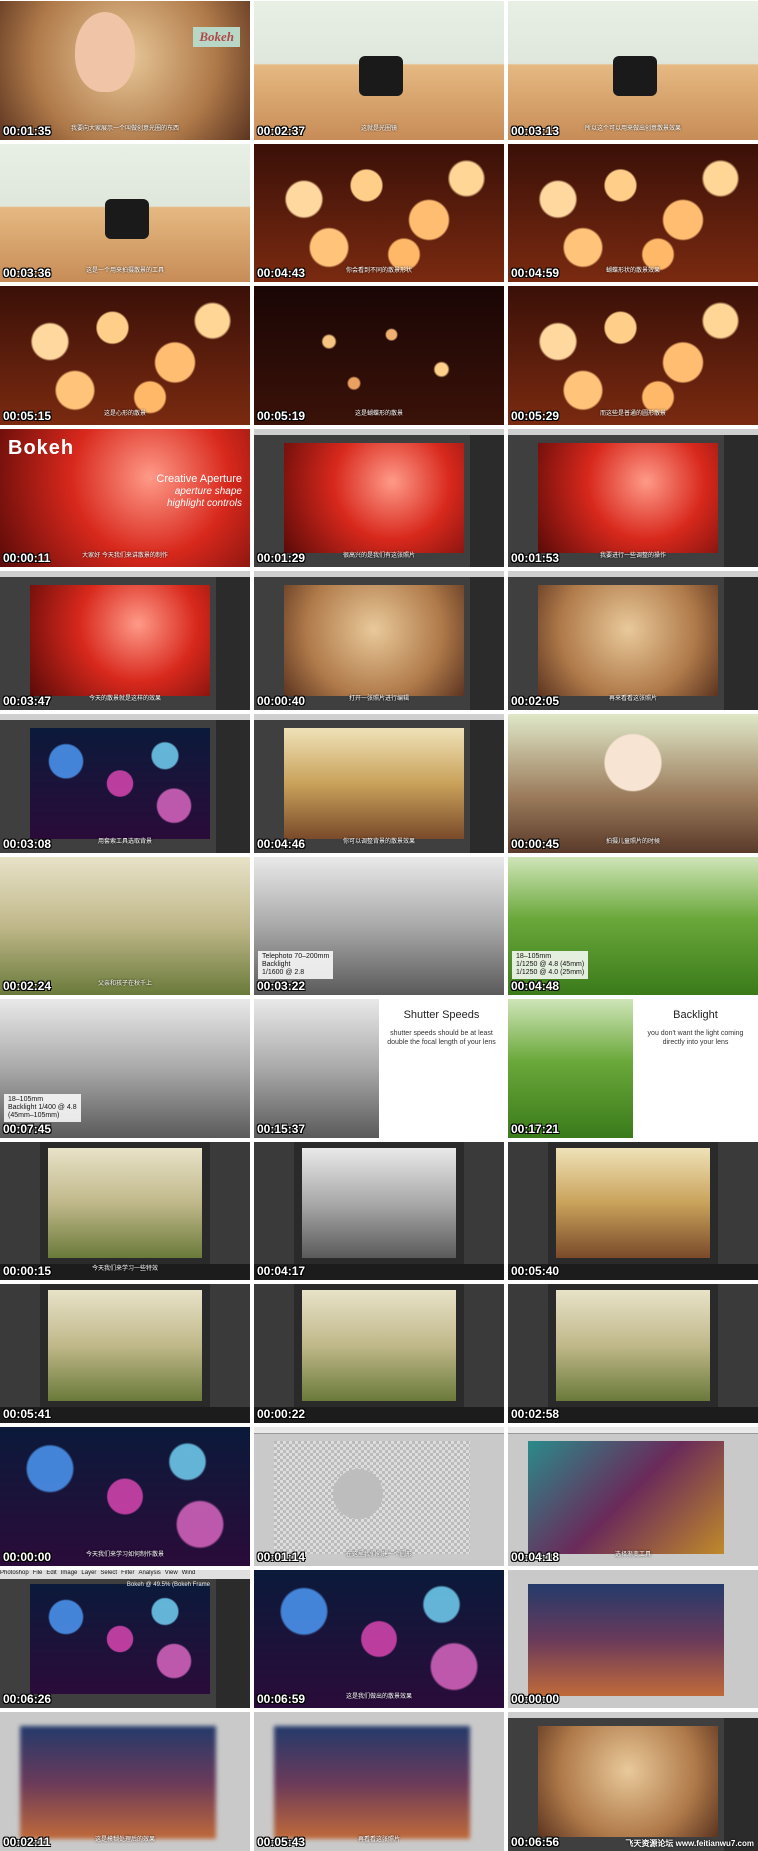 This screenshot has width=758, height=1851. I want to click on video-frame-tile: 今天的散景就是这样的效果 00:03:47, so click(125, 640).